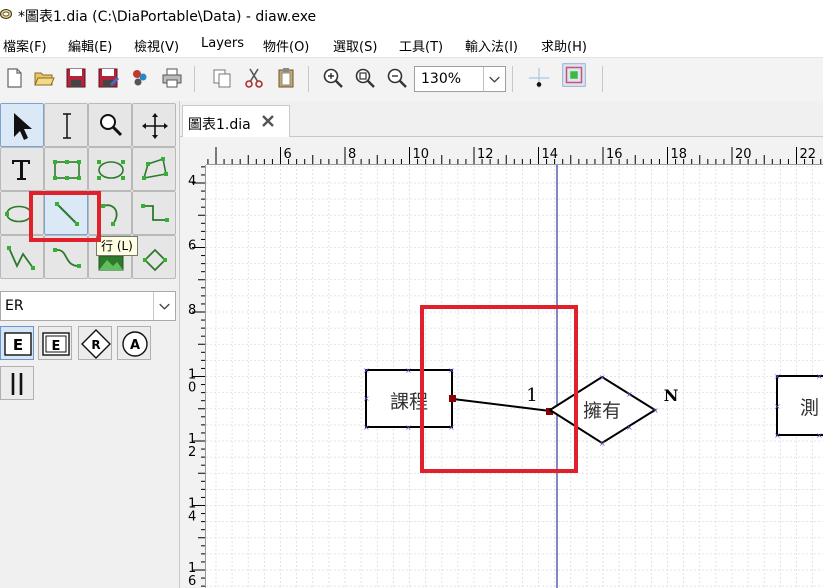 Image resolution: width=823 pixels, height=588 pixels. What do you see at coordinates (268, 121) in the screenshot?
I see `close-icon` at bounding box center [268, 121].